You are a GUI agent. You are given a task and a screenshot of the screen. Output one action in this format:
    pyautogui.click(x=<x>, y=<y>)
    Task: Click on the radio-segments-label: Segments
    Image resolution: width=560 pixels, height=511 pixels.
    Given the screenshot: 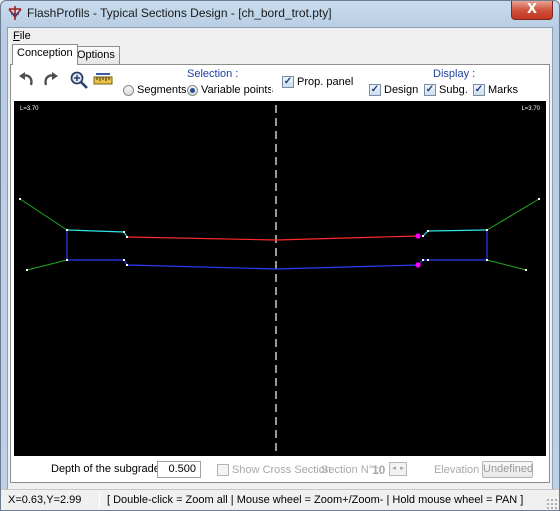 What is the action you would take?
    pyautogui.click(x=162, y=90)
    